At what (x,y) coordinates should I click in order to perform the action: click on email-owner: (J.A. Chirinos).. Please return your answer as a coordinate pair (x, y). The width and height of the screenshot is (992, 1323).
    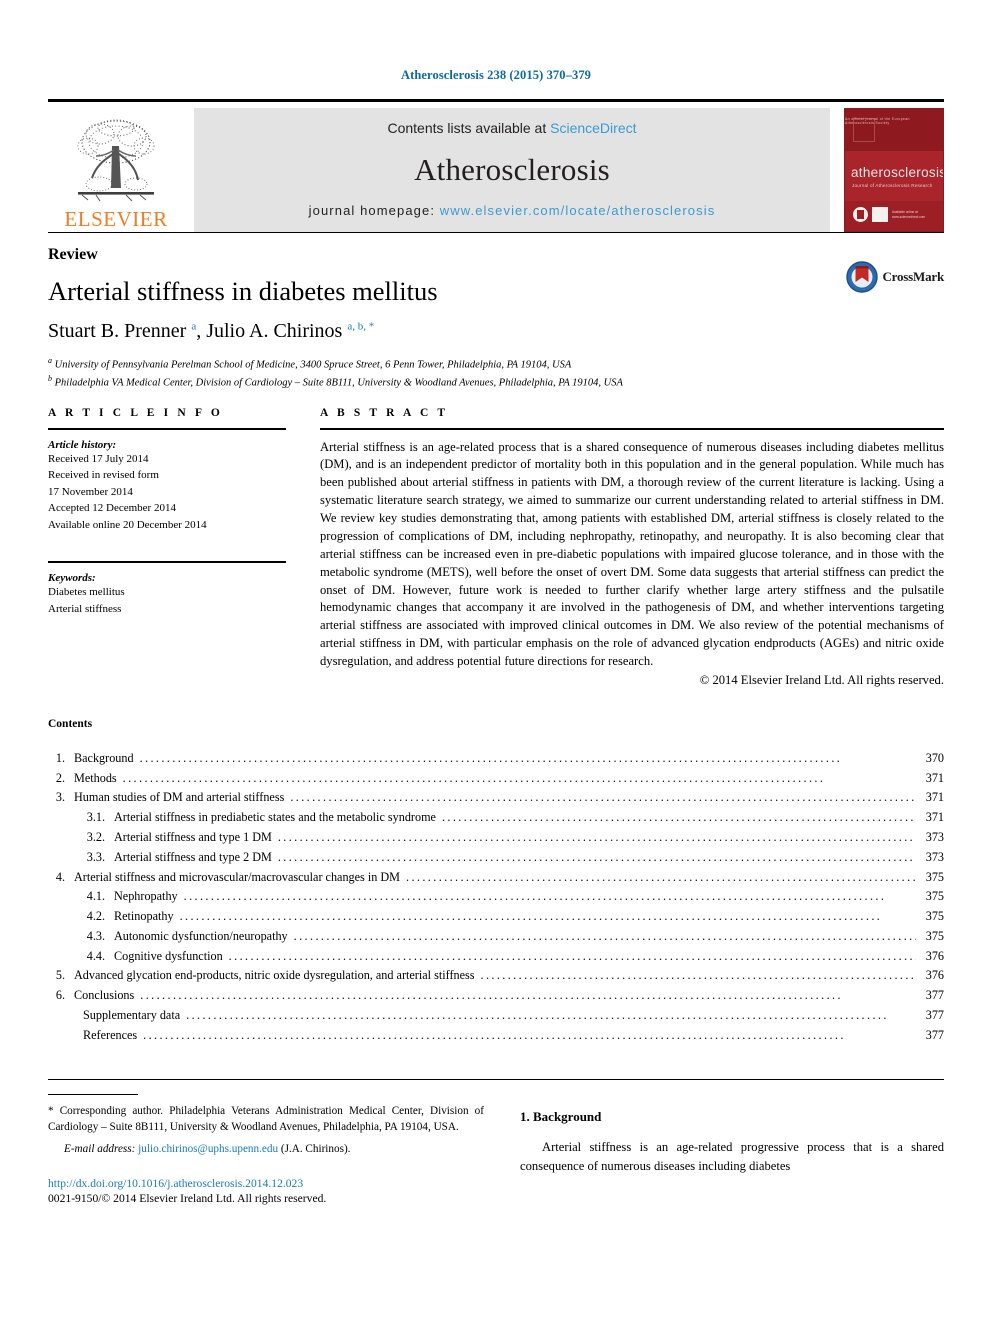
    Looking at the image, I should click on (315, 1149).